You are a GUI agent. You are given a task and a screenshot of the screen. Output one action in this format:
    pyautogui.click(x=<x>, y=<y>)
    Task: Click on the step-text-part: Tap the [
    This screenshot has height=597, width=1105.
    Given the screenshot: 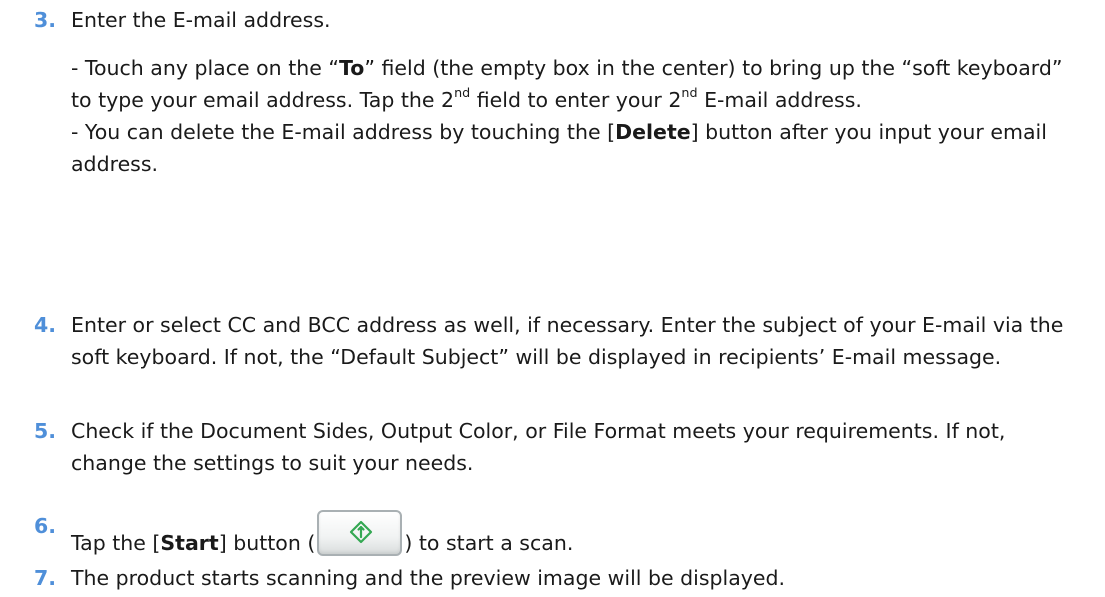 What is the action you would take?
    pyautogui.click(x=116, y=543)
    